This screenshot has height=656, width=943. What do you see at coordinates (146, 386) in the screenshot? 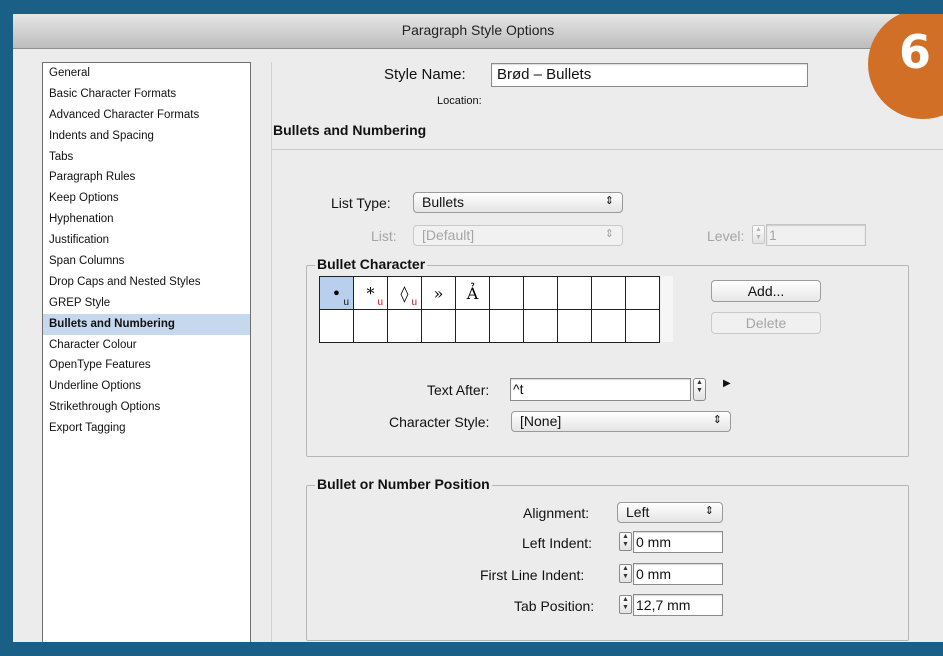
I see `sidebar-item: Underline Options` at bounding box center [146, 386].